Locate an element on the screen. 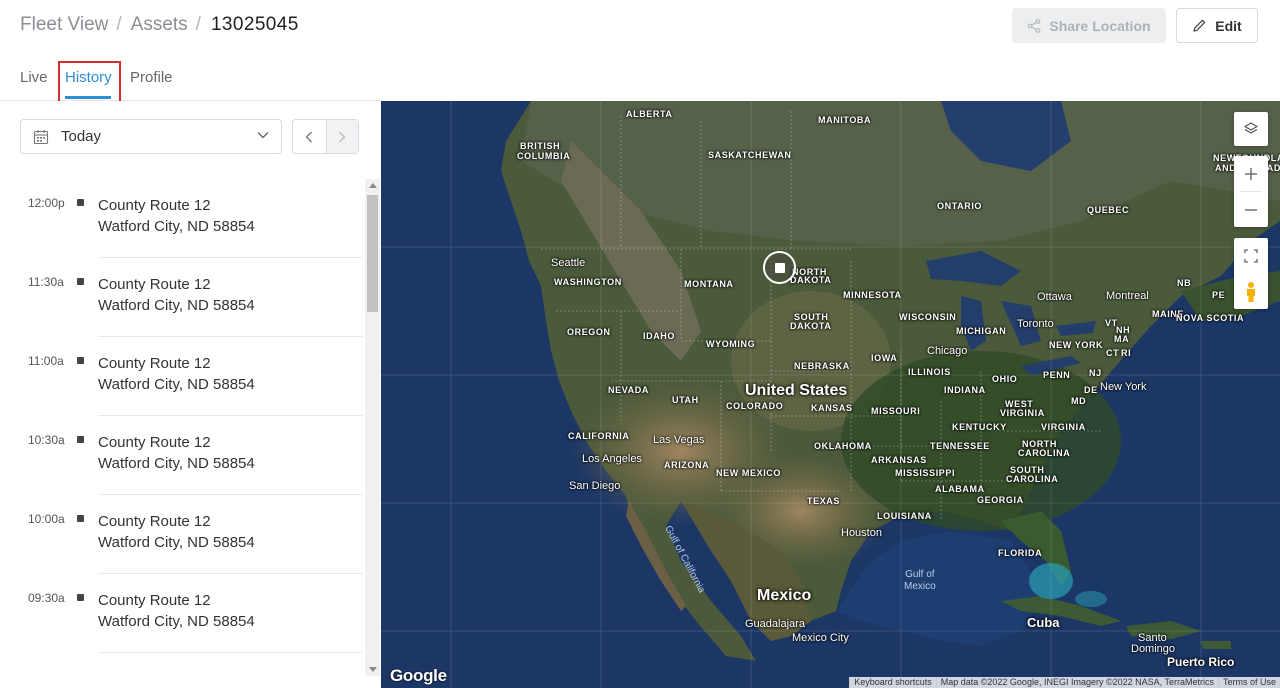  zoom-out-button is located at coordinates (1251, 209).